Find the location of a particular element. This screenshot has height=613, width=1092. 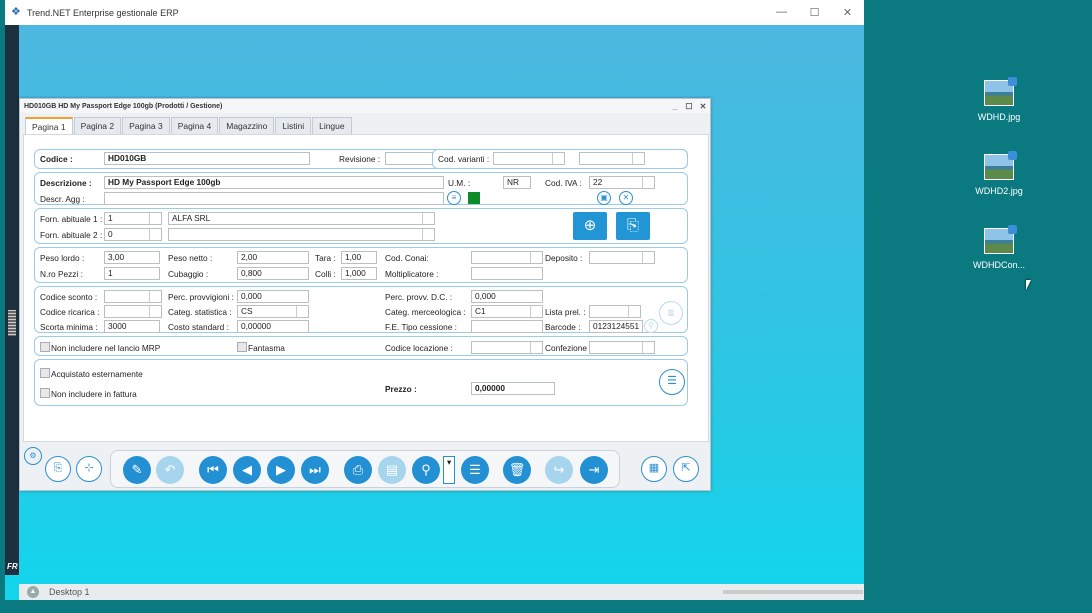

cod-conai-field is located at coordinates (507, 257).